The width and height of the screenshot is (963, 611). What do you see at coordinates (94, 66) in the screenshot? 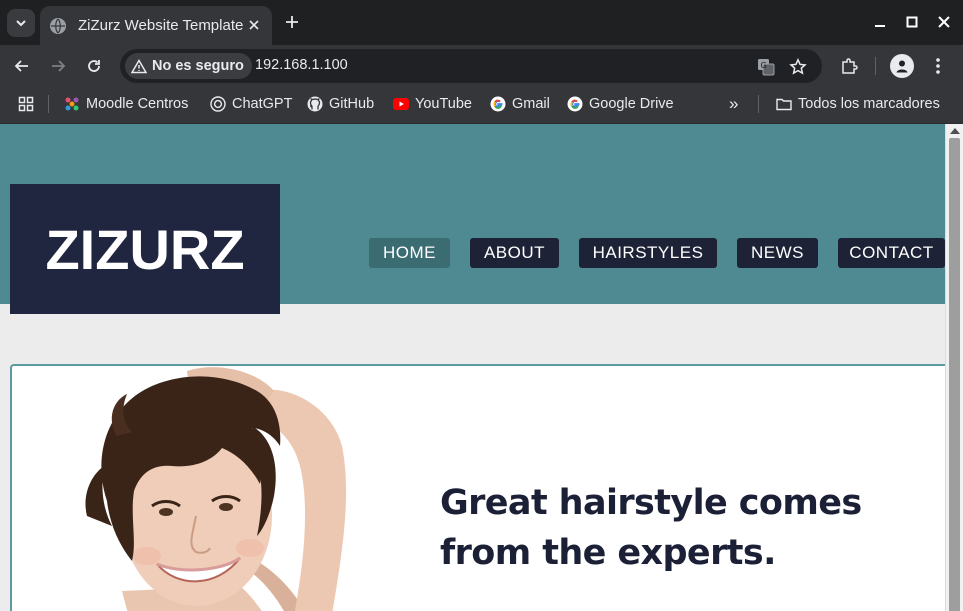
I see `reload-icon` at bounding box center [94, 66].